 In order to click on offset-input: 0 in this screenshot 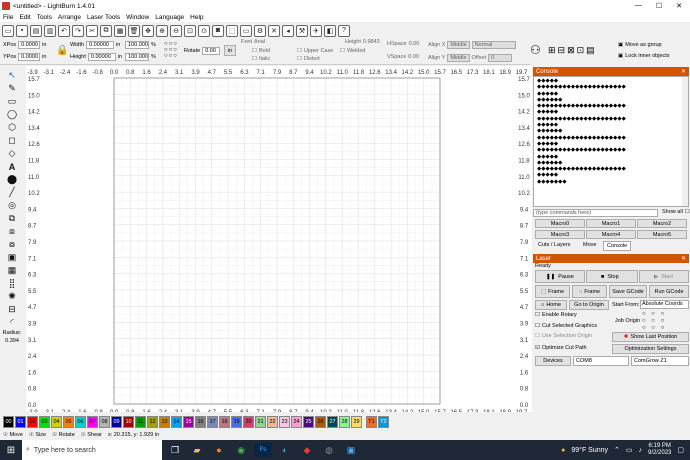, I will do `click(500, 58)`.